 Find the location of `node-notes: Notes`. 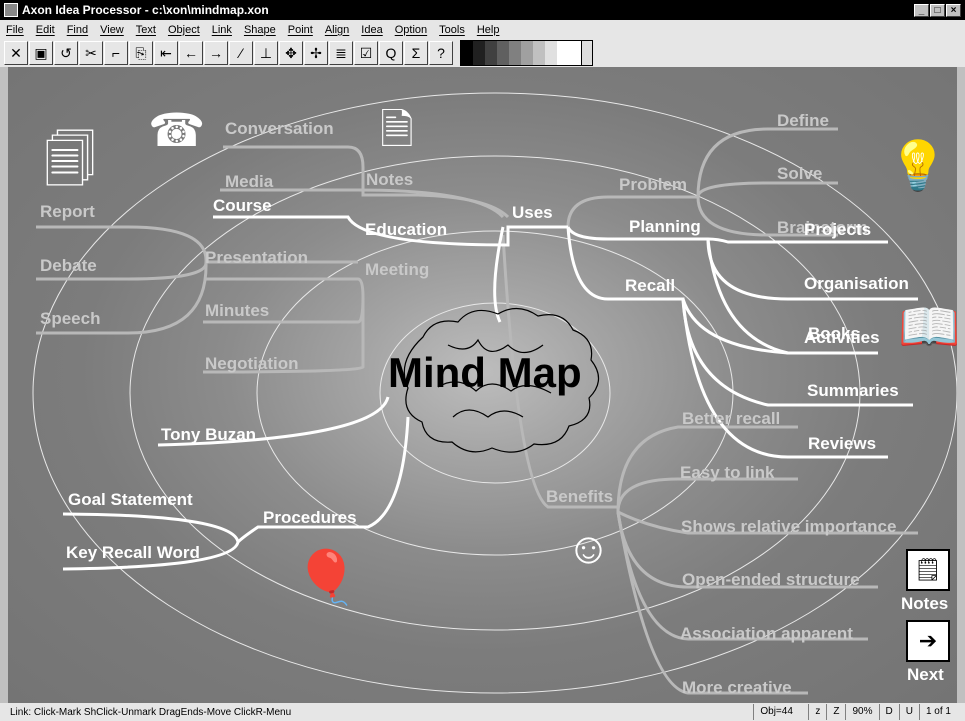

node-notes: Notes is located at coordinates (389, 180).